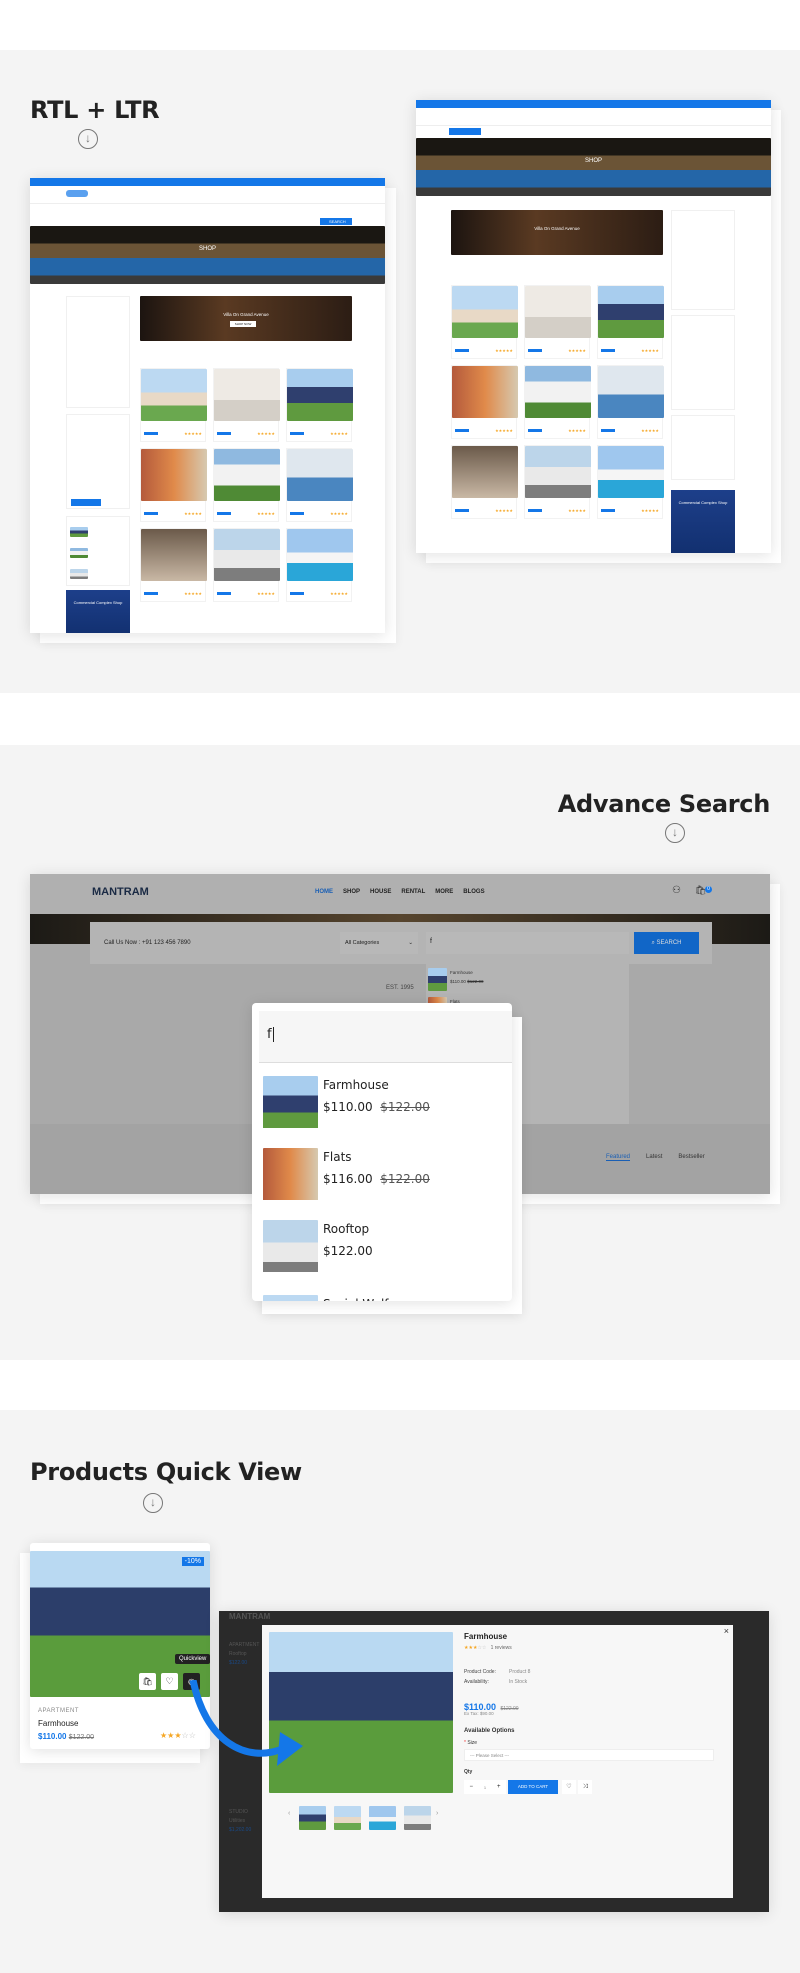 The image size is (800, 1973). What do you see at coordinates (444, 892) in the screenshot?
I see `nav-item: MORE` at bounding box center [444, 892].